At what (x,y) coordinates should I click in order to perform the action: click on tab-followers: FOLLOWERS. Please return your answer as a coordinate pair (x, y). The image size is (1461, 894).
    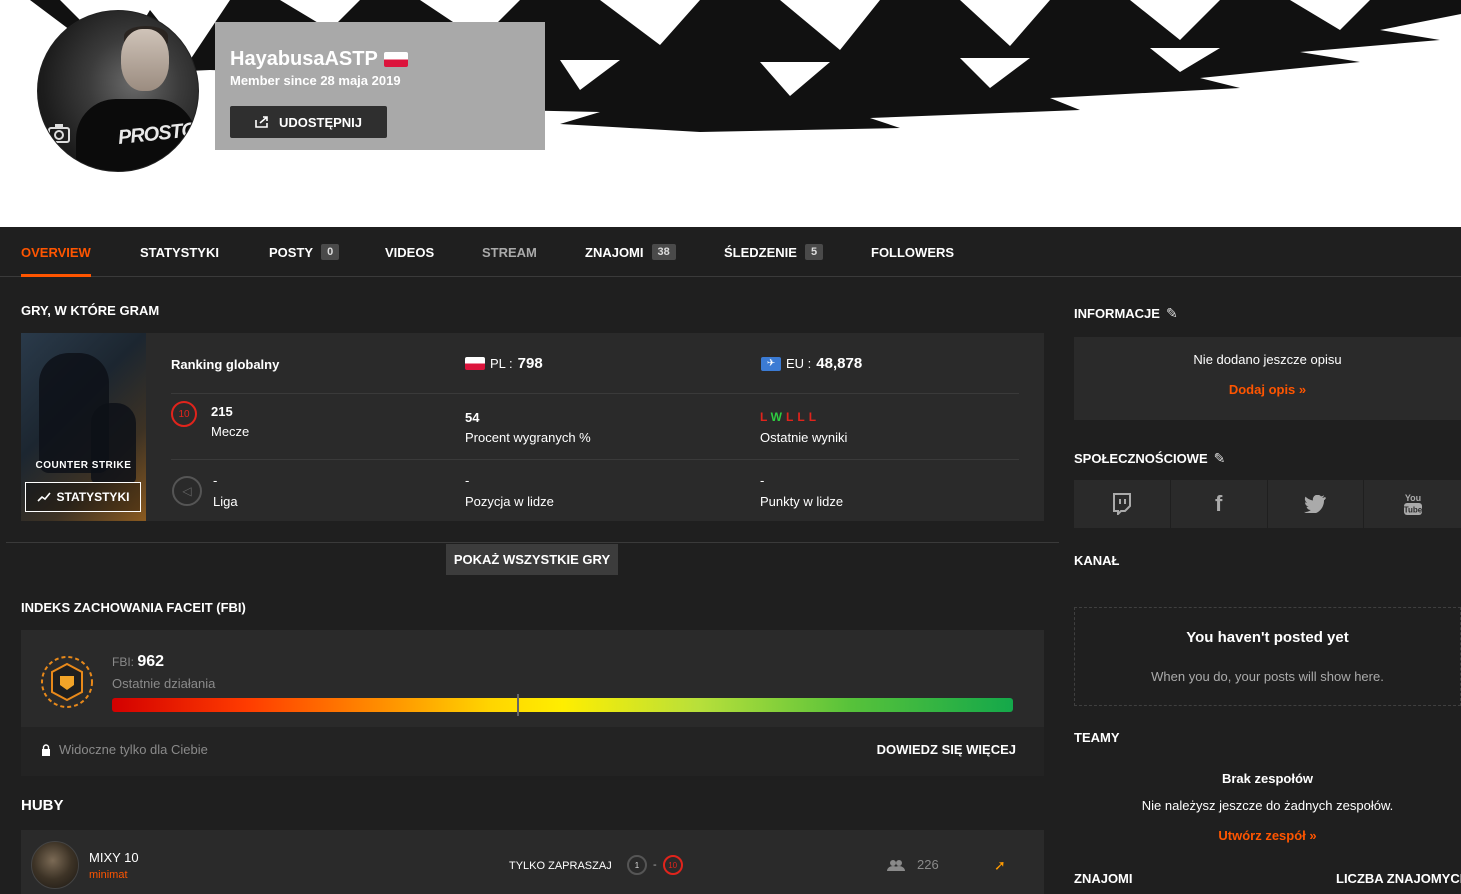
    Looking at the image, I should click on (912, 252).